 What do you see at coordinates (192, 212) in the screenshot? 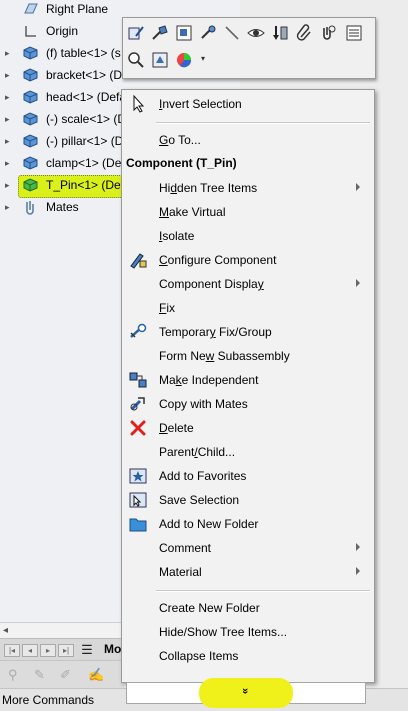
I see `menu-item-label: Make Virtual` at bounding box center [192, 212].